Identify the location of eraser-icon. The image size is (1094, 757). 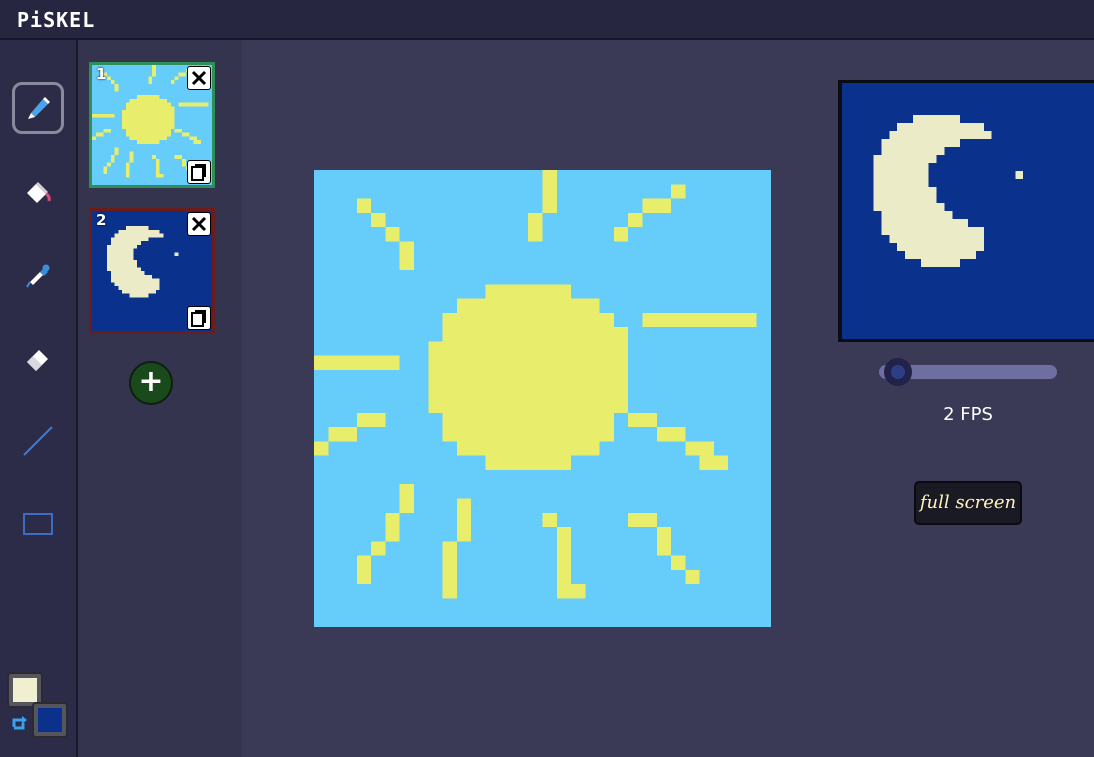
(37, 360).